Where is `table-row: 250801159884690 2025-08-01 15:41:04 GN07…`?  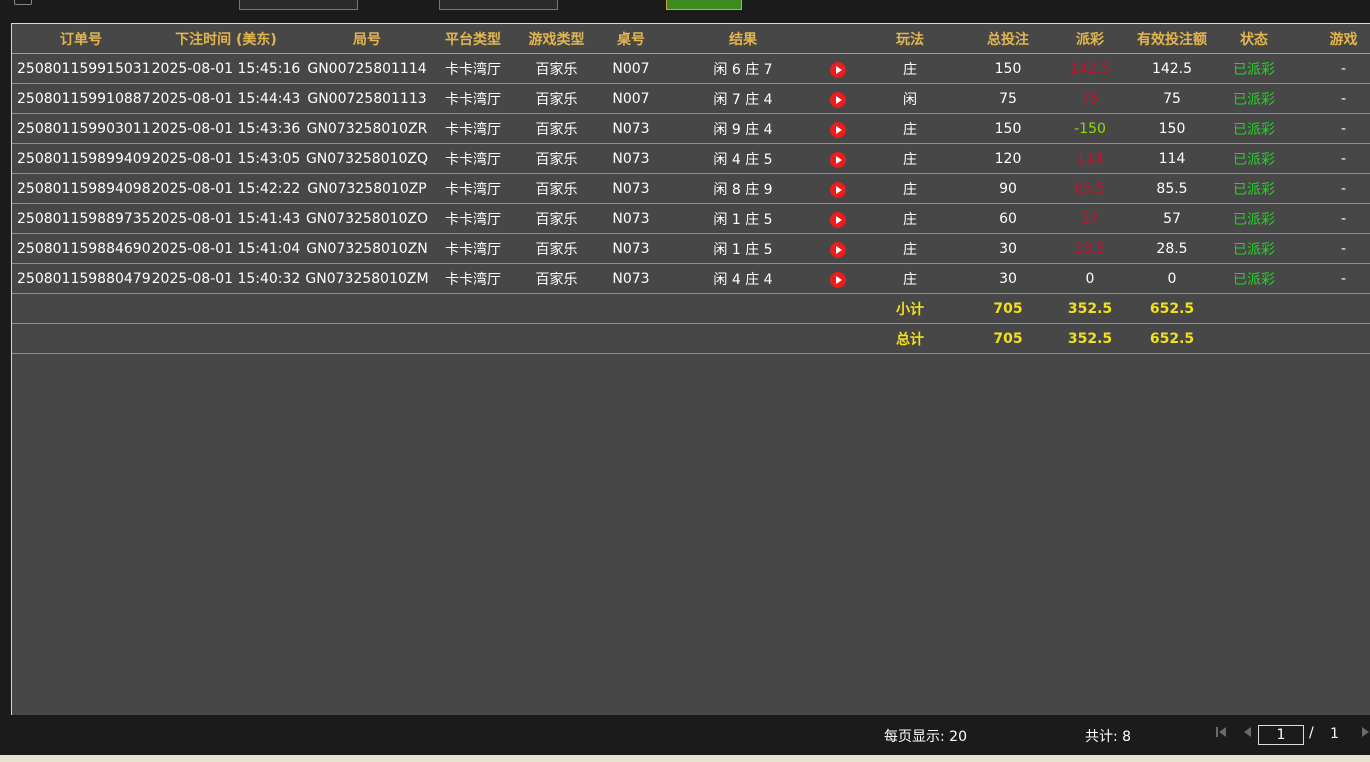 table-row: 250801159884690 2025-08-01 15:41:04 GN07… is located at coordinates (691, 248).